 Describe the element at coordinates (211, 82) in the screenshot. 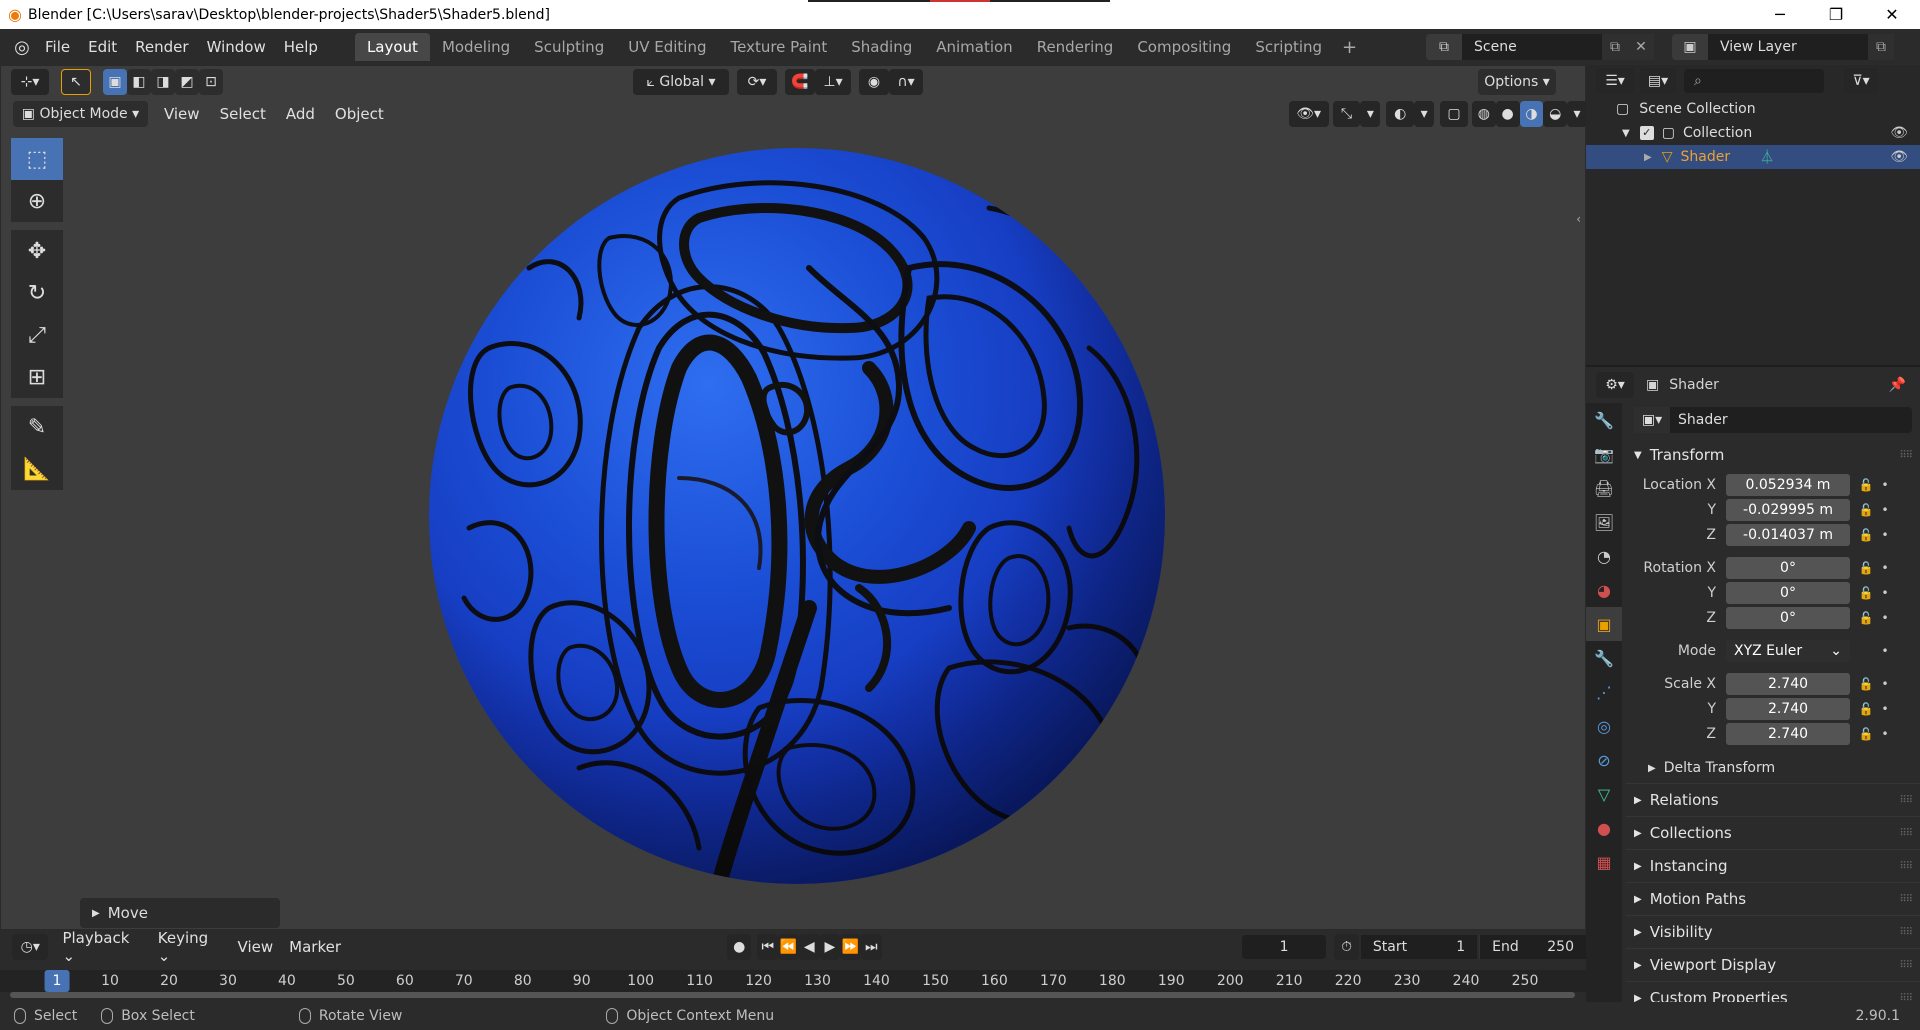

I see `select-mode-intersect-icon: ⊡` at that location.